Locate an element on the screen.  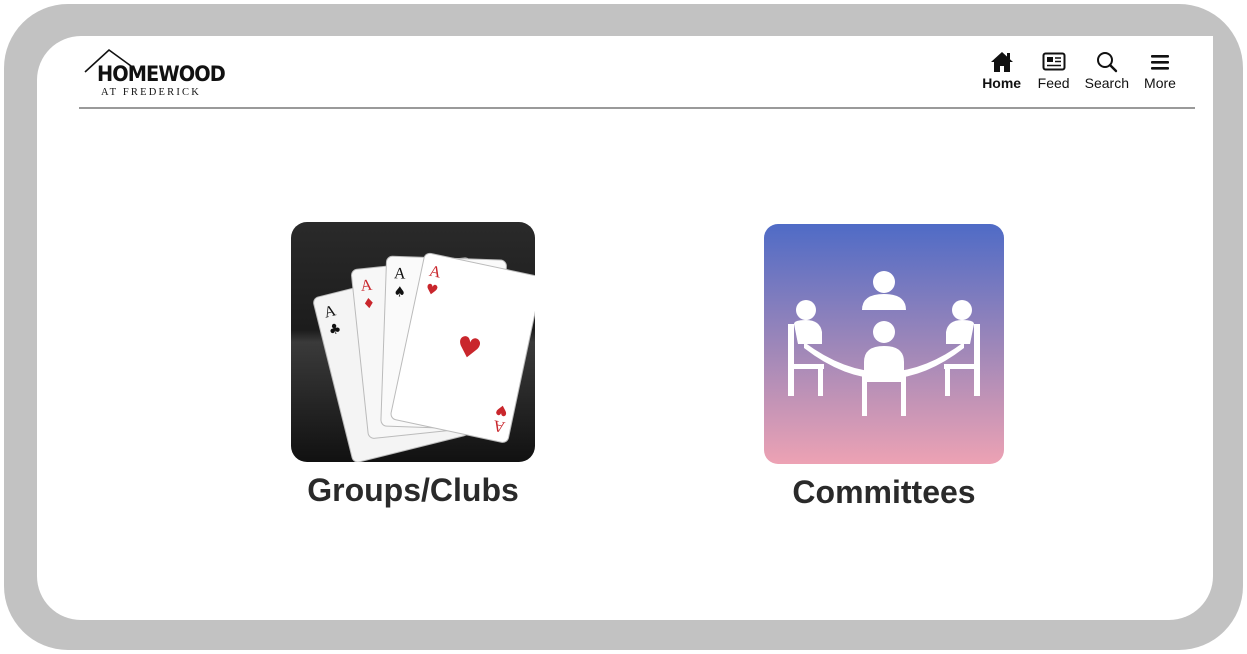
homewood-logo: HOMEWOOD AT FREDERICK is located at coordinates (154, 75).